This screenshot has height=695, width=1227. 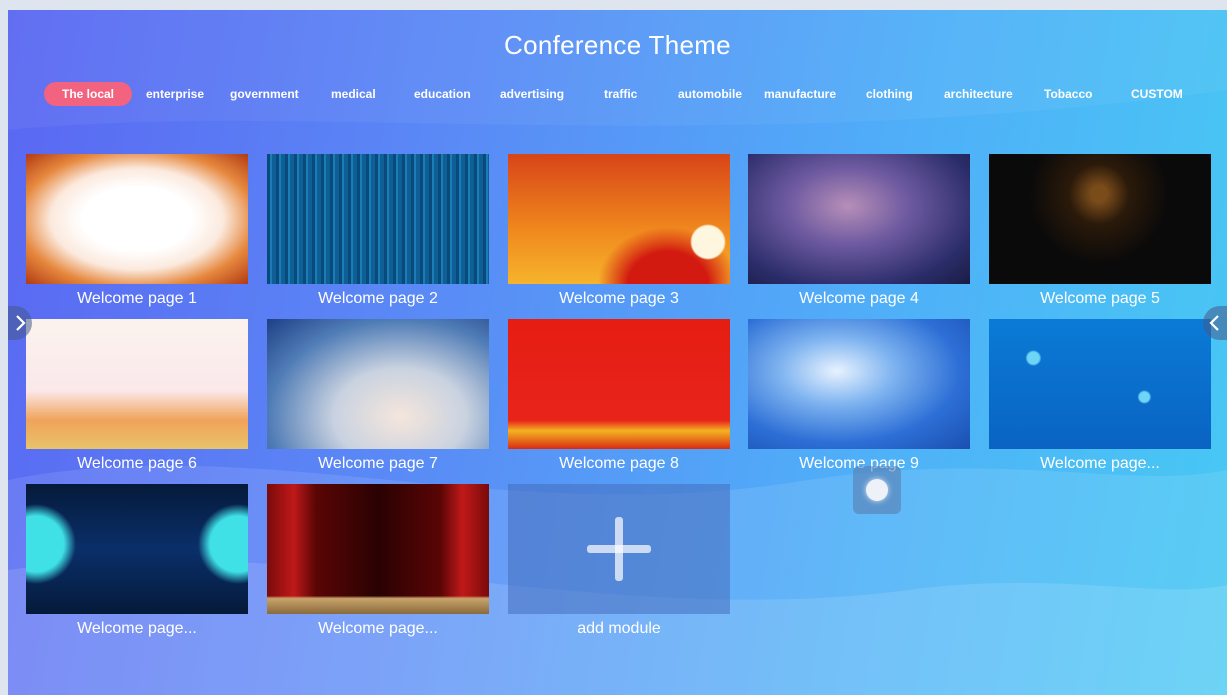 I want to click on theme-label: Welcome page 7, so click(x=378, y=463).